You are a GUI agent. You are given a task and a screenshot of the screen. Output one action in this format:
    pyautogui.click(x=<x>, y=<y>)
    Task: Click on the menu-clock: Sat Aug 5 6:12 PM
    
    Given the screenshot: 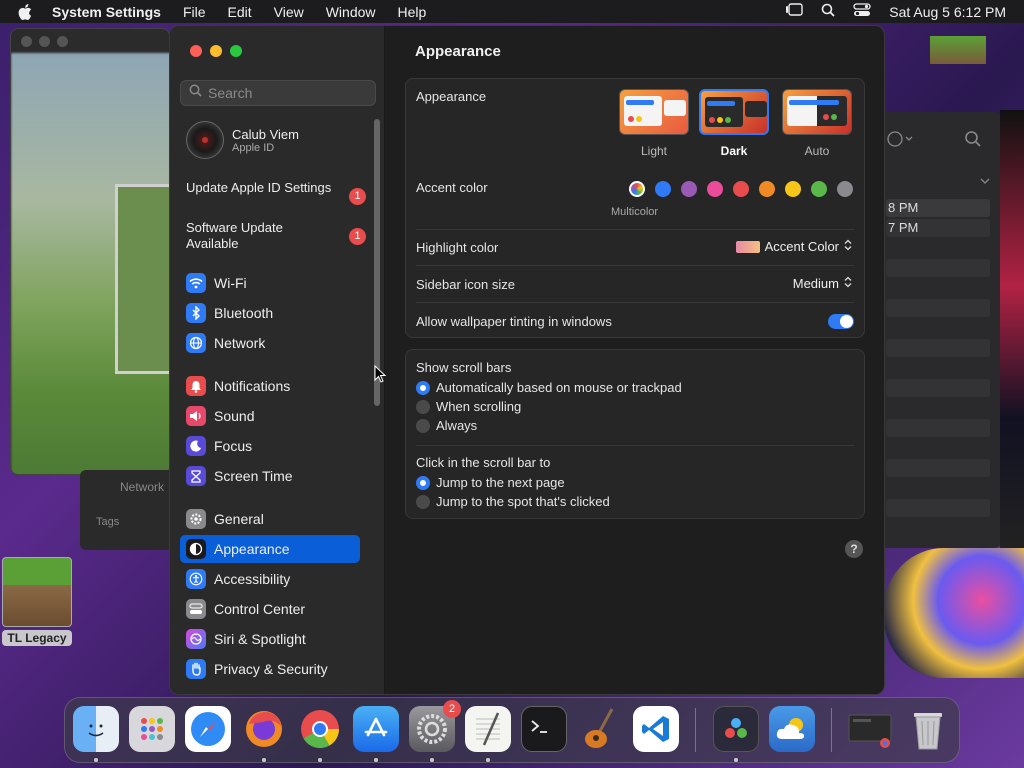 What is the action you would take?
    pyautogui.click(x=947, y=12)
    